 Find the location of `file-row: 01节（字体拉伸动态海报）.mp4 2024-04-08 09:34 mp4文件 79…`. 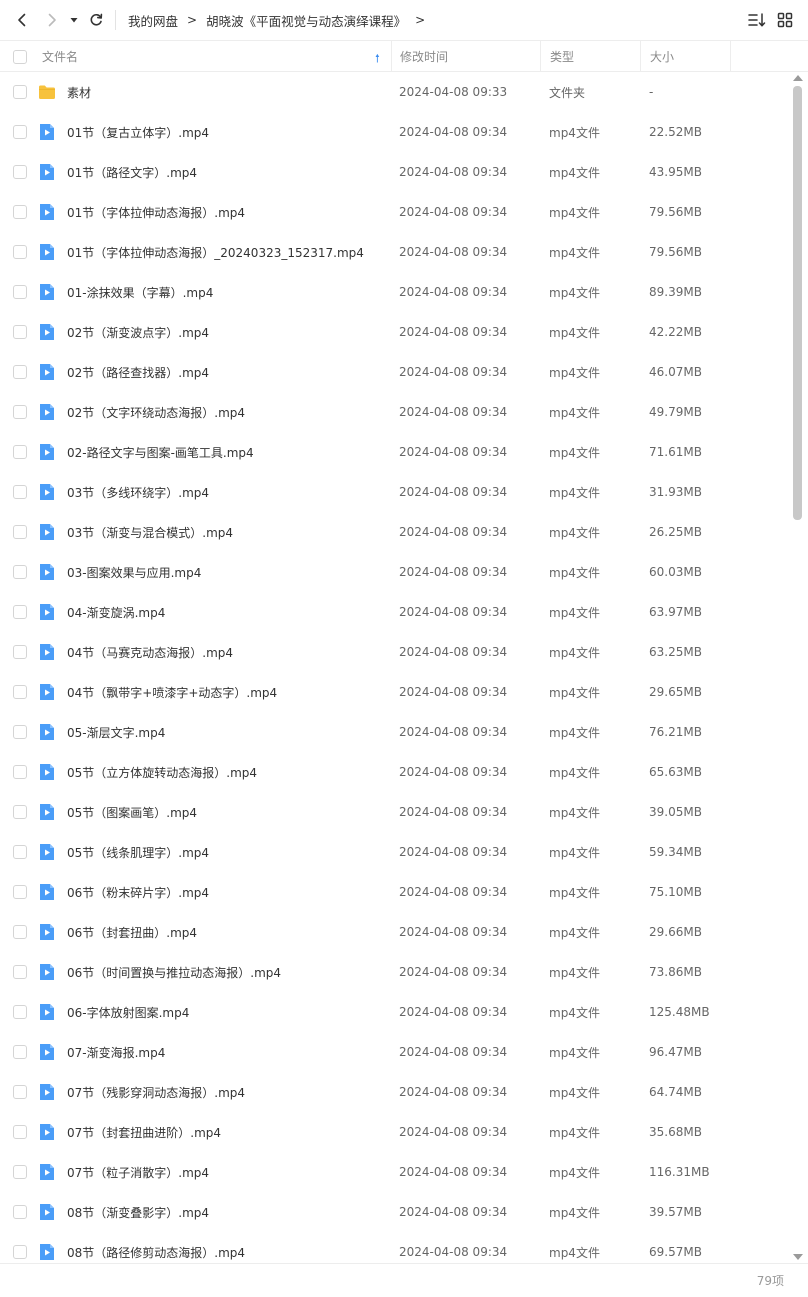

file-row: 01节（字体拉伸动态海报）.mp4 2024-04-08 09:34 mp4文件 79… is located at coordinates (395, 212).